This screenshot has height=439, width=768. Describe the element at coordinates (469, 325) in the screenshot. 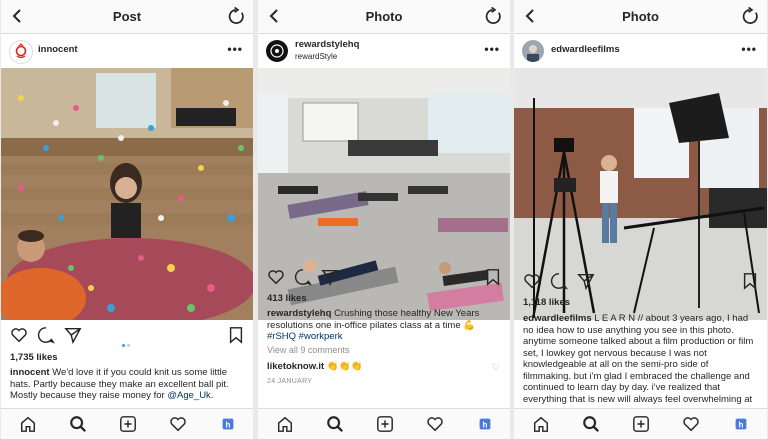

I see `flexed-biceps-icon: 💪` at that location.